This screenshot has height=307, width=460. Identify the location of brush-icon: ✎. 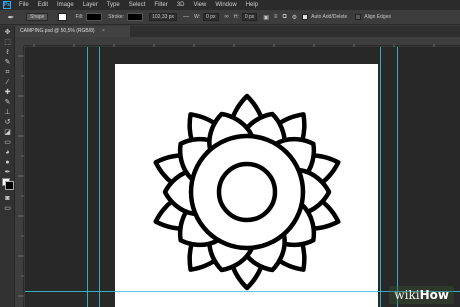
(7, 102).